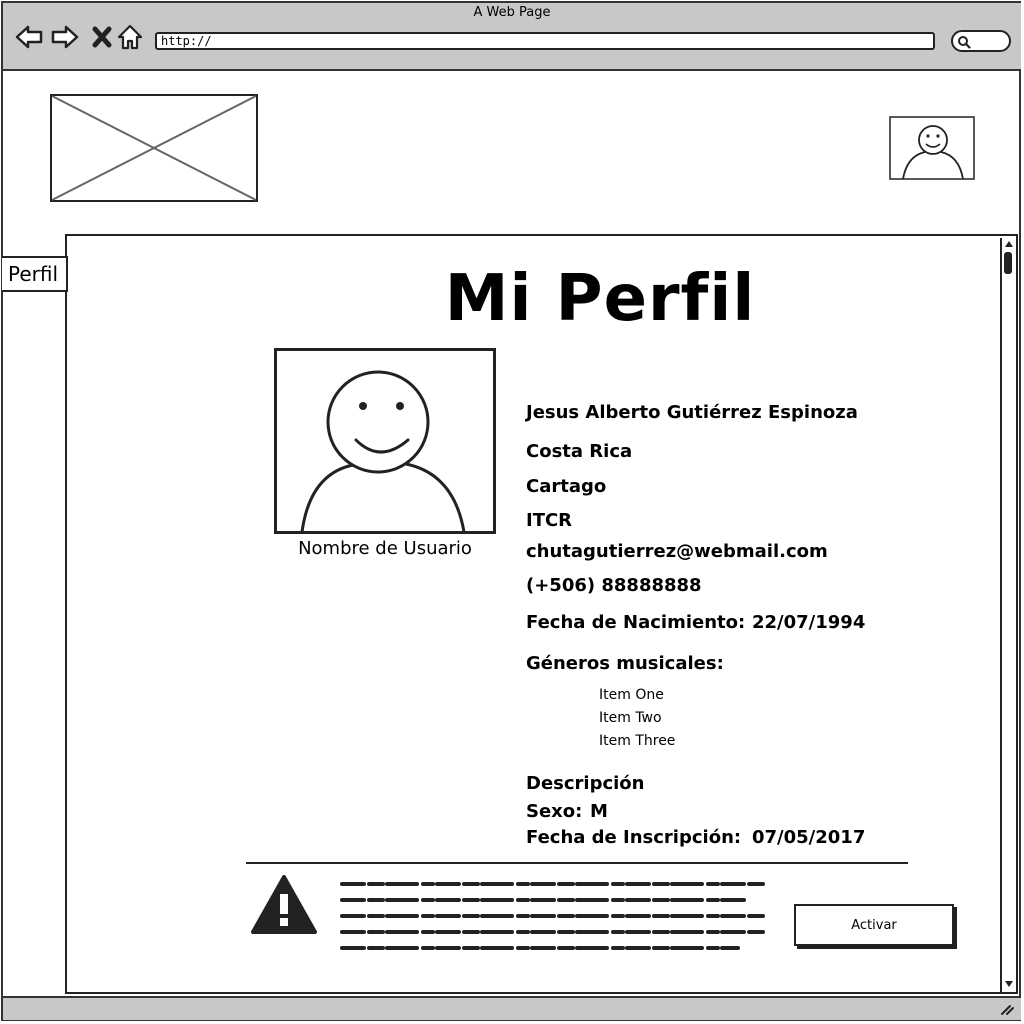 The width and height of the screenshot is (1024, 1024). I want to click on genre-item: Item One, so click(631, 695).